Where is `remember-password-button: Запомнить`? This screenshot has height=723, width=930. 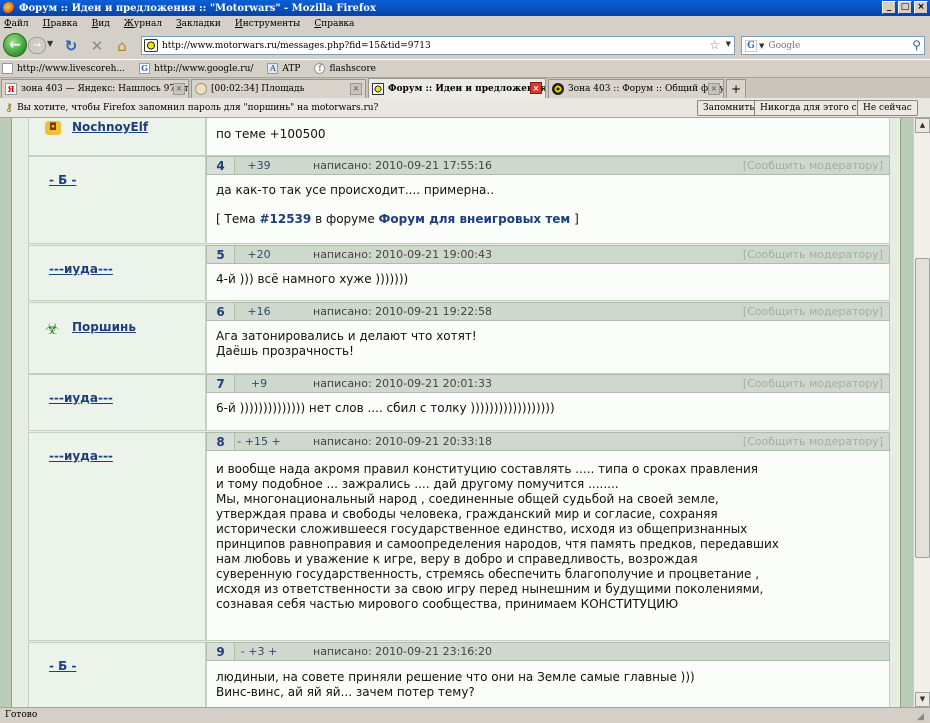
remember-password-button: Запомнить is located at coordinates (729, 108).